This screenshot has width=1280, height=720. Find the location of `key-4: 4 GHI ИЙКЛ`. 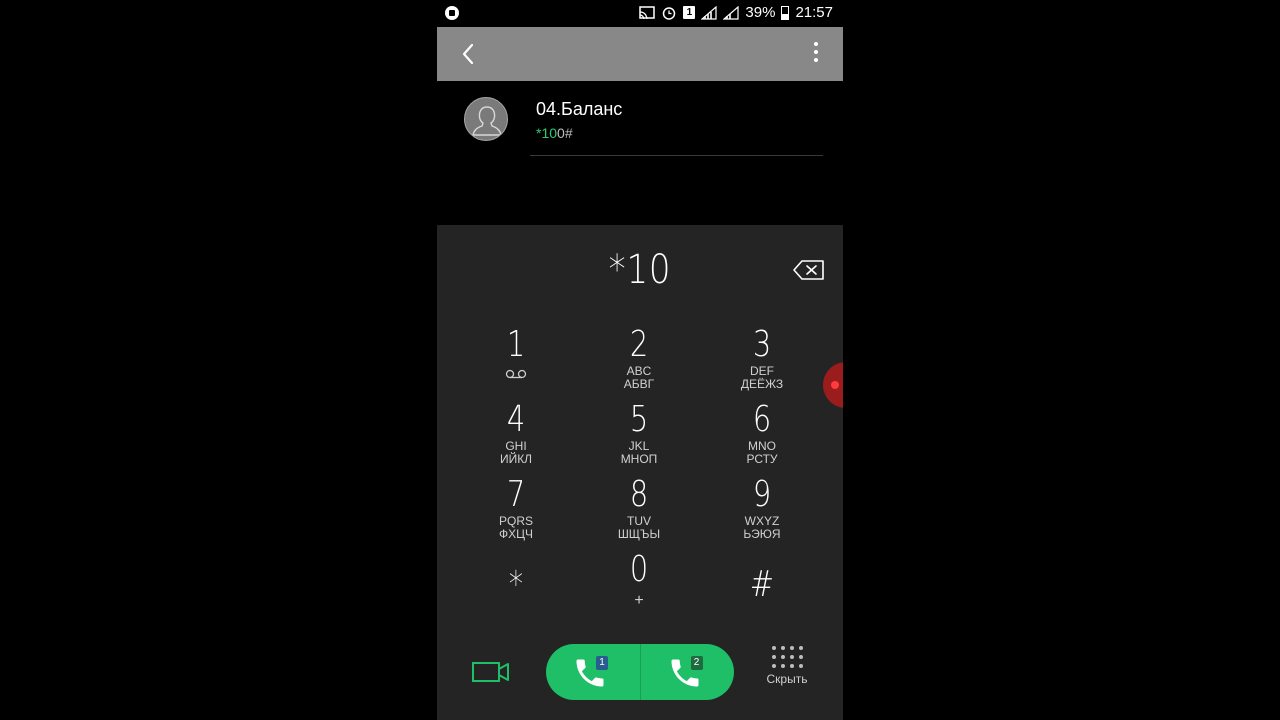

key-4: 4 GHI ИЙКЛ is located at coordinates (516, 436).